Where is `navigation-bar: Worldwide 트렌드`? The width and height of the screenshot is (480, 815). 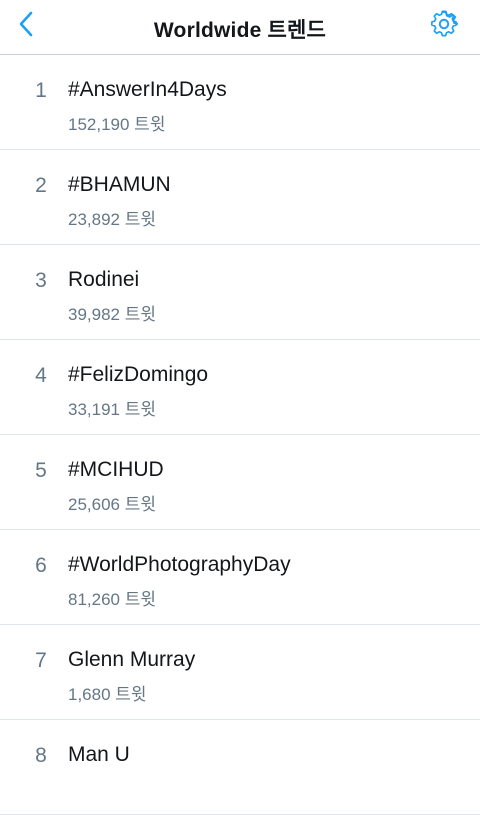
navigation-bar: Worldwide 트렌드 is located at coordinates (240, 27).